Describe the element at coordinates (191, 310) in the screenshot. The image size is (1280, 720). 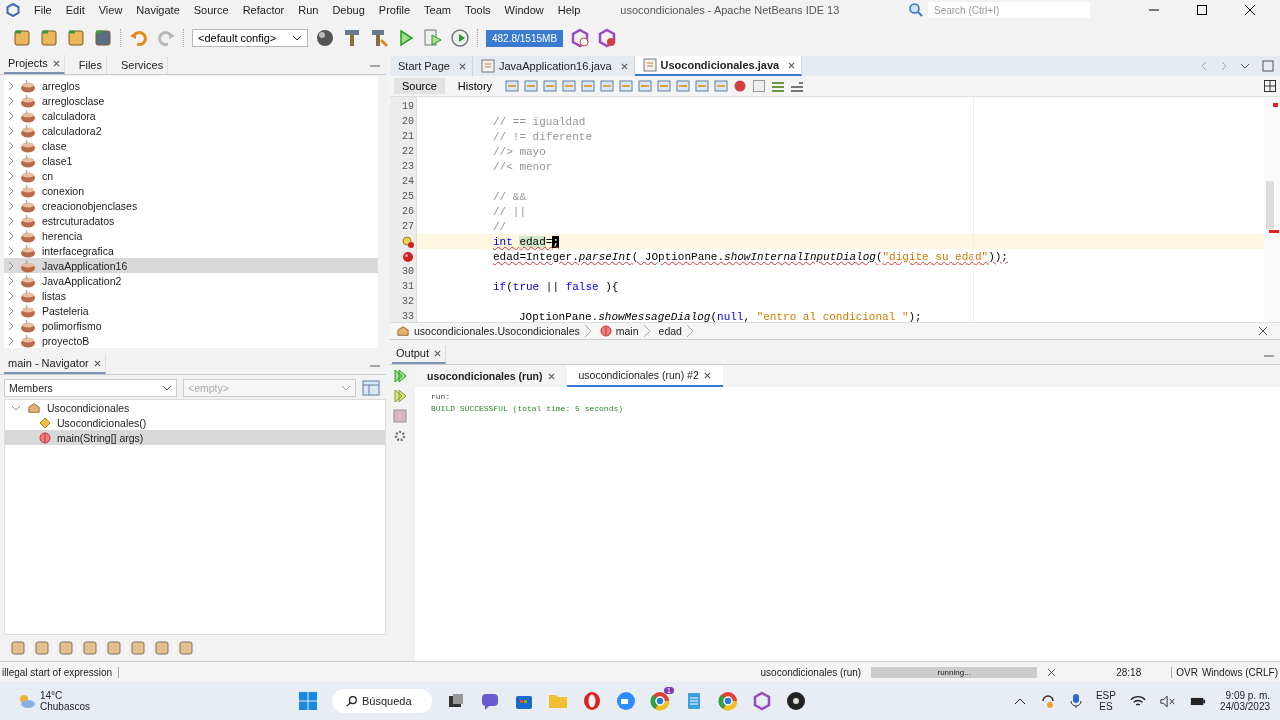
I see `project-item: Pasteleria` at that location.